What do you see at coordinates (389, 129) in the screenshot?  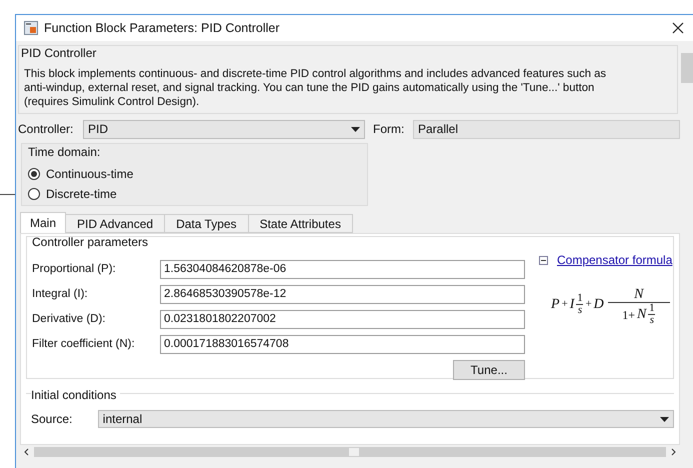 I see `form-label: Form:` at bounding box center [389, 129].